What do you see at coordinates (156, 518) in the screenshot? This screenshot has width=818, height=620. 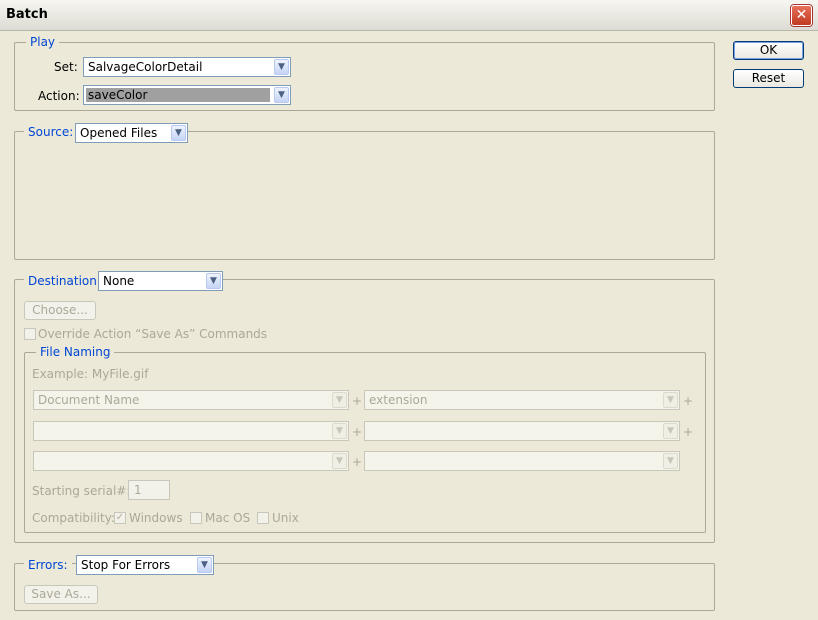 I see `windows-label: Windows` at bounding box center [156, 518].